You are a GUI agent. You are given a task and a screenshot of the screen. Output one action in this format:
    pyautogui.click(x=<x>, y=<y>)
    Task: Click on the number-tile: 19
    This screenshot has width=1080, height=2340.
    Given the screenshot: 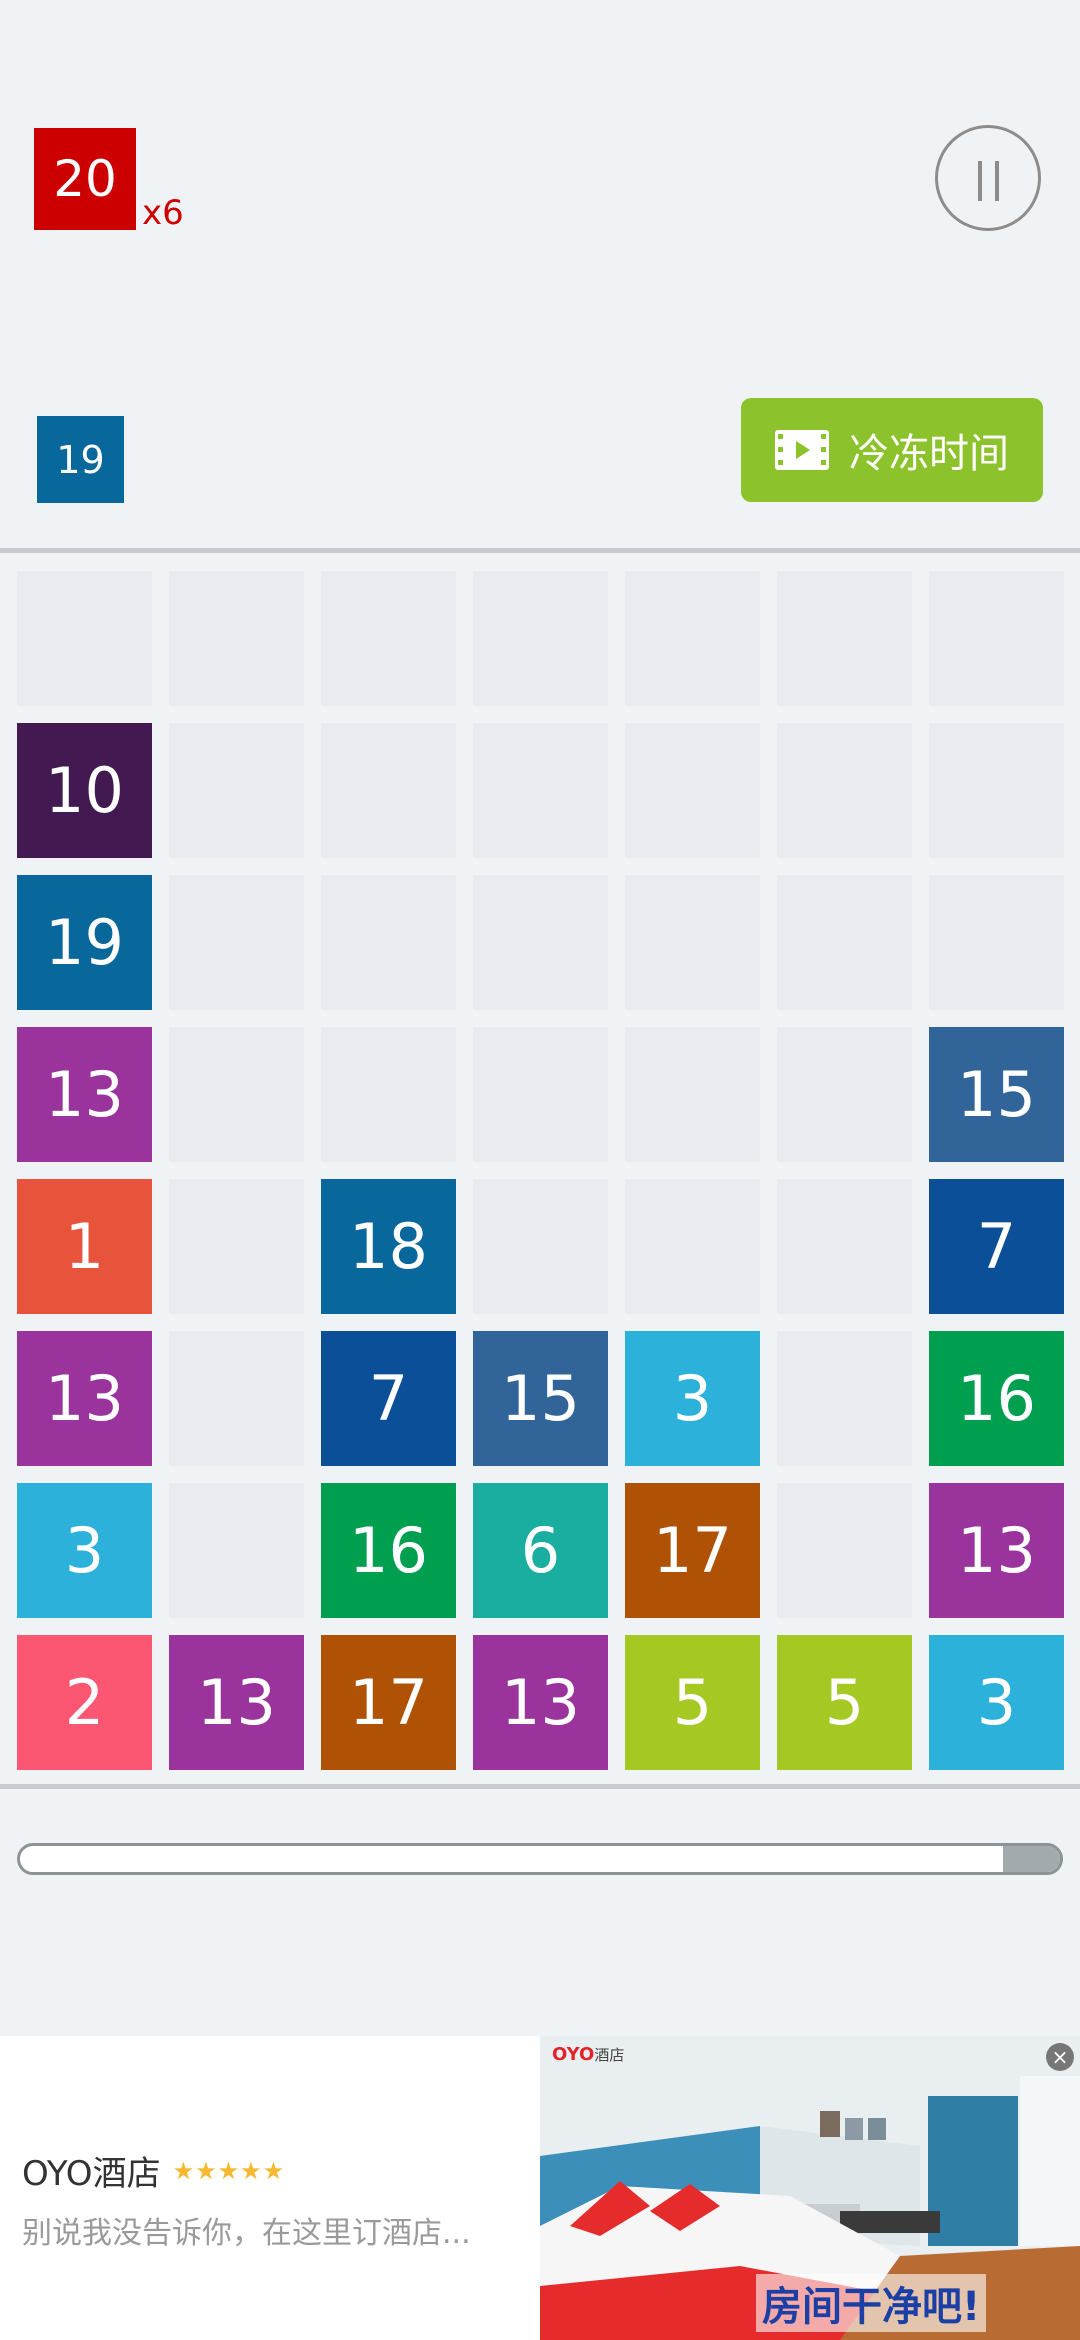 What is the action you would take?
    pyautogui.click(x=84, y=942)
    